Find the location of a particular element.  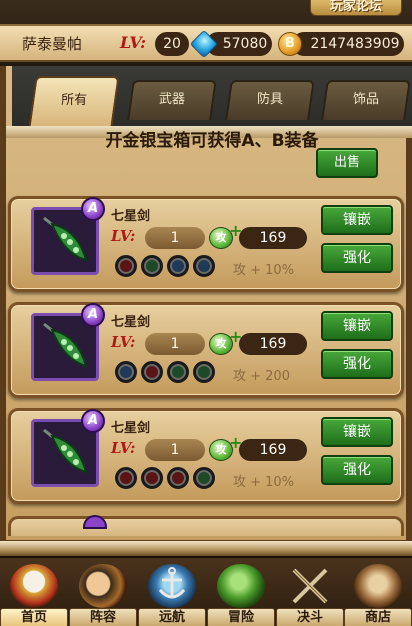

nav-duel: 决斗 is located at coordinates (310, 592).